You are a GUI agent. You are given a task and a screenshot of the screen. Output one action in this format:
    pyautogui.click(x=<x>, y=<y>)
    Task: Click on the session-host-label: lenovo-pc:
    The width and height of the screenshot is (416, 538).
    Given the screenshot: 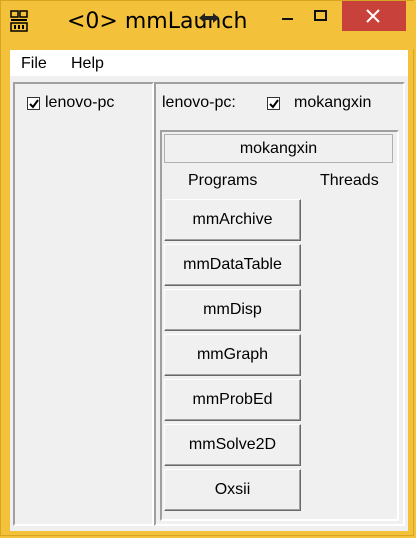 What is the action you would take?
    pyautogui.click(x=199, y=102)
    